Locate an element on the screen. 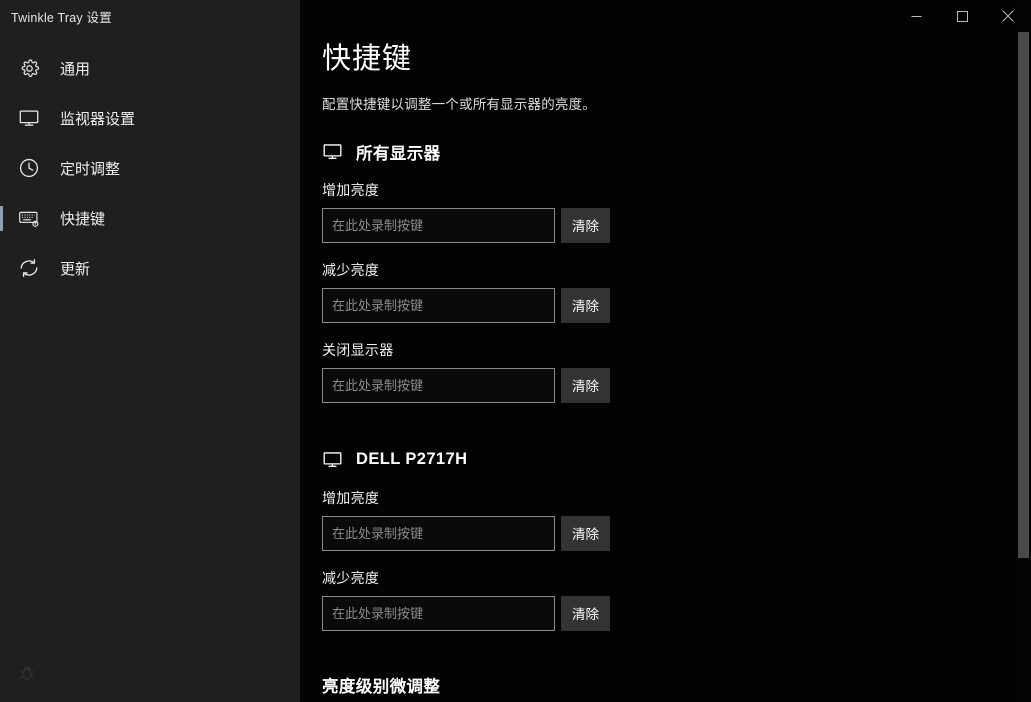 The height and width of the screenshot is (702, 1031). maximize-button is located at coordinates (962, 16).